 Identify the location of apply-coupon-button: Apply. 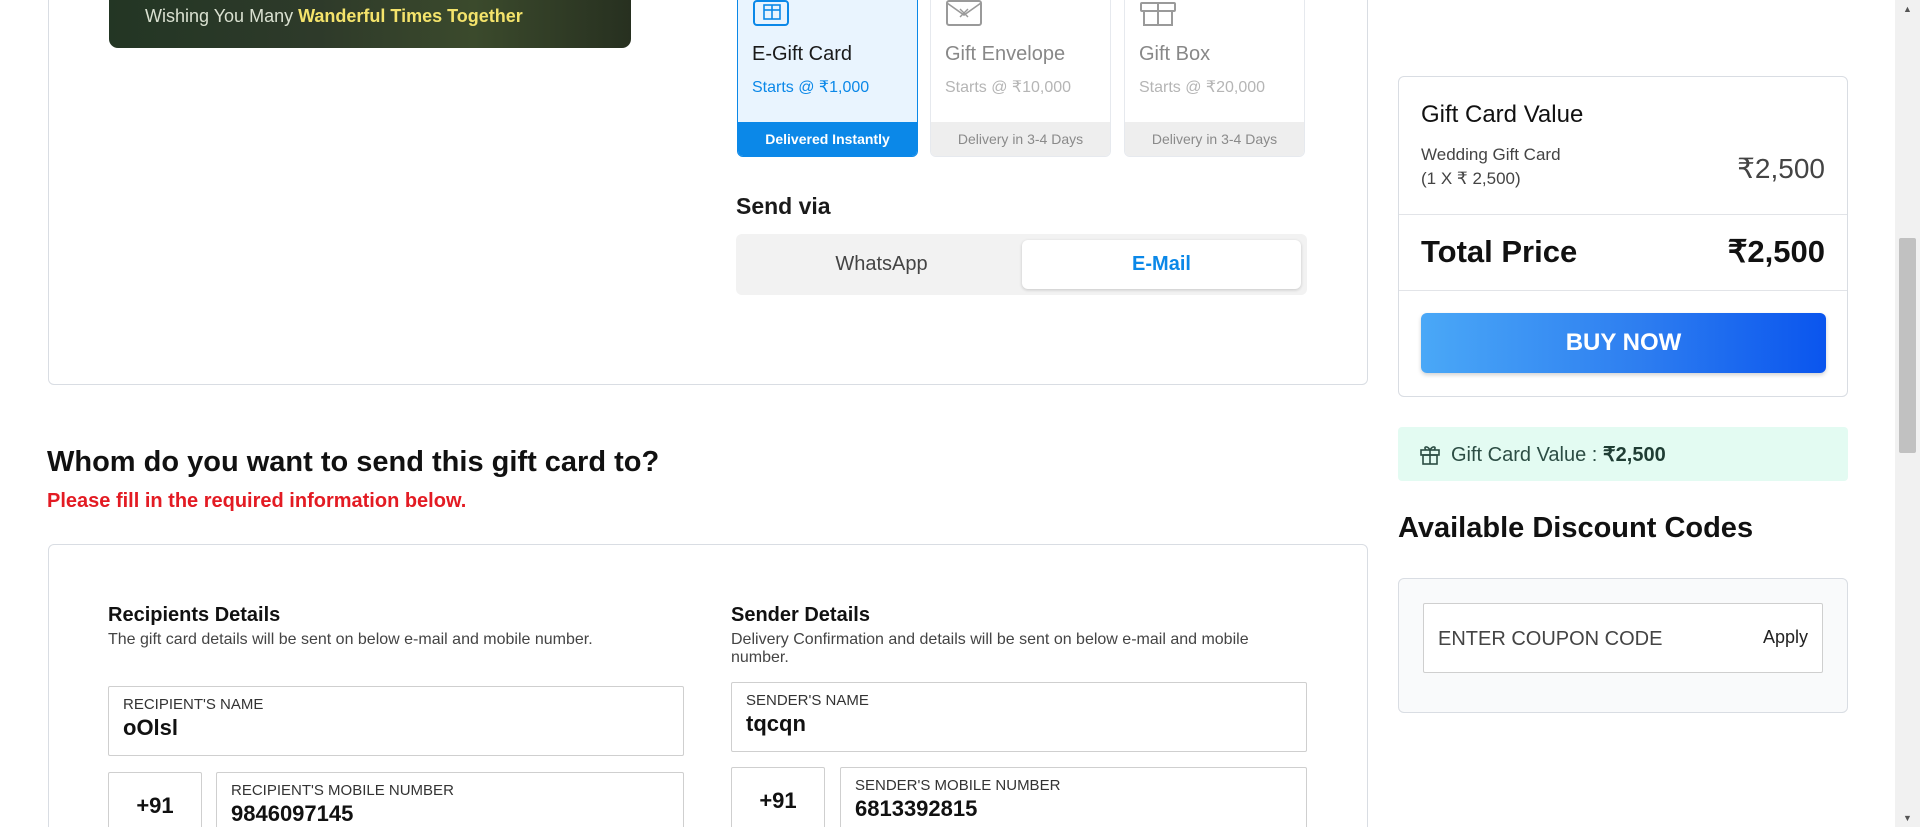
(1785, 637).